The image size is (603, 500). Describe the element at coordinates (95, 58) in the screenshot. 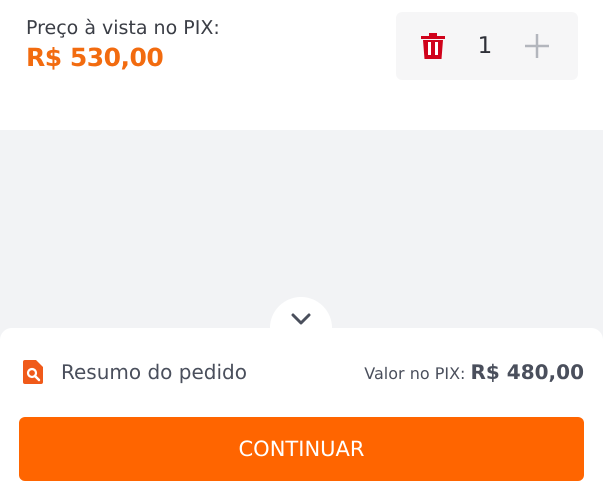

I see `price-amount: R$ 530,00` at that location.